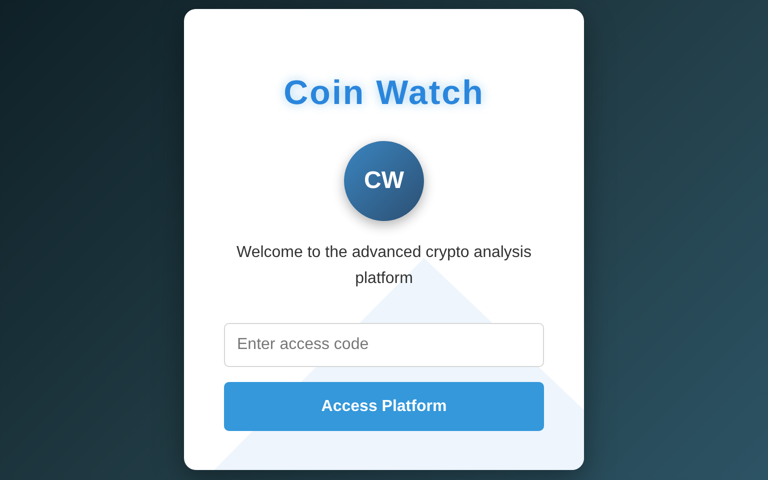 The width and height of the screenshot is (768, 480). I want to click on access-code-field: Enter access code, so click(384, 345).